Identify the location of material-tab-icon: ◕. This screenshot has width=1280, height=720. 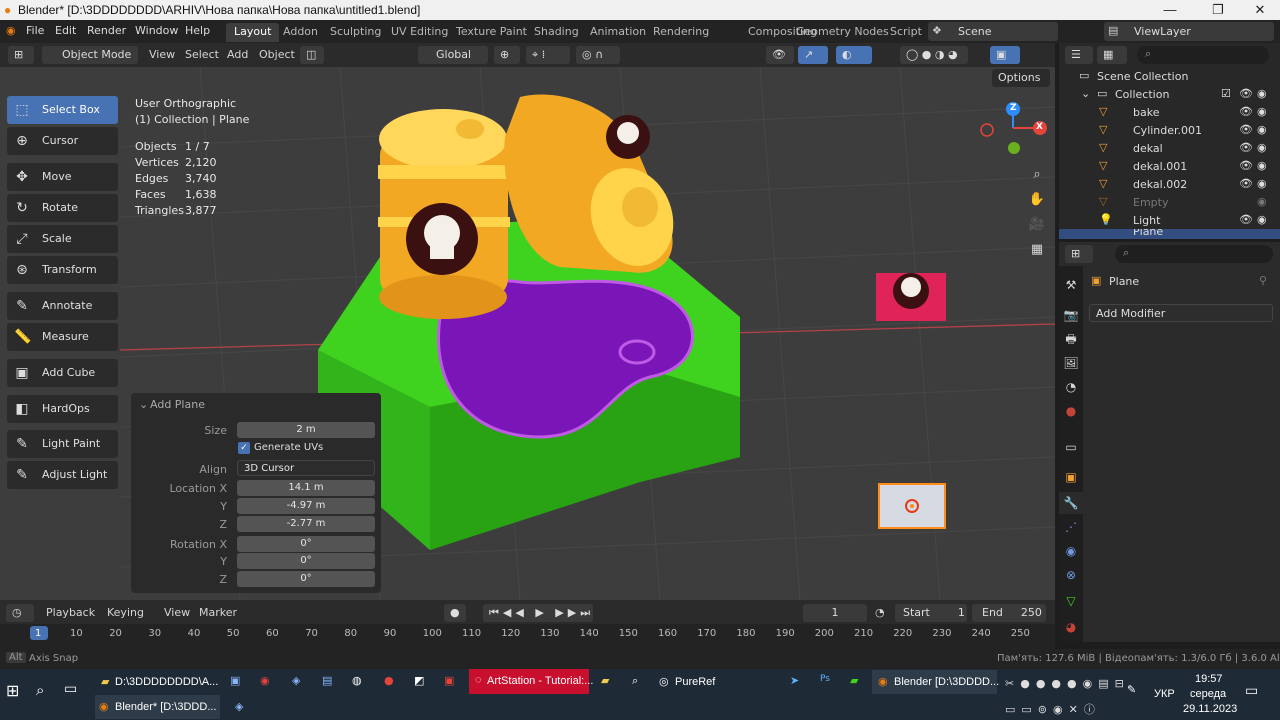
(1071, 627).